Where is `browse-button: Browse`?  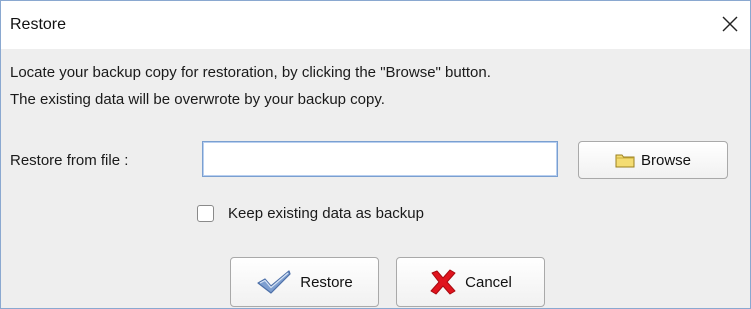 browse-button: Browse is located at coordinates (653, 160).